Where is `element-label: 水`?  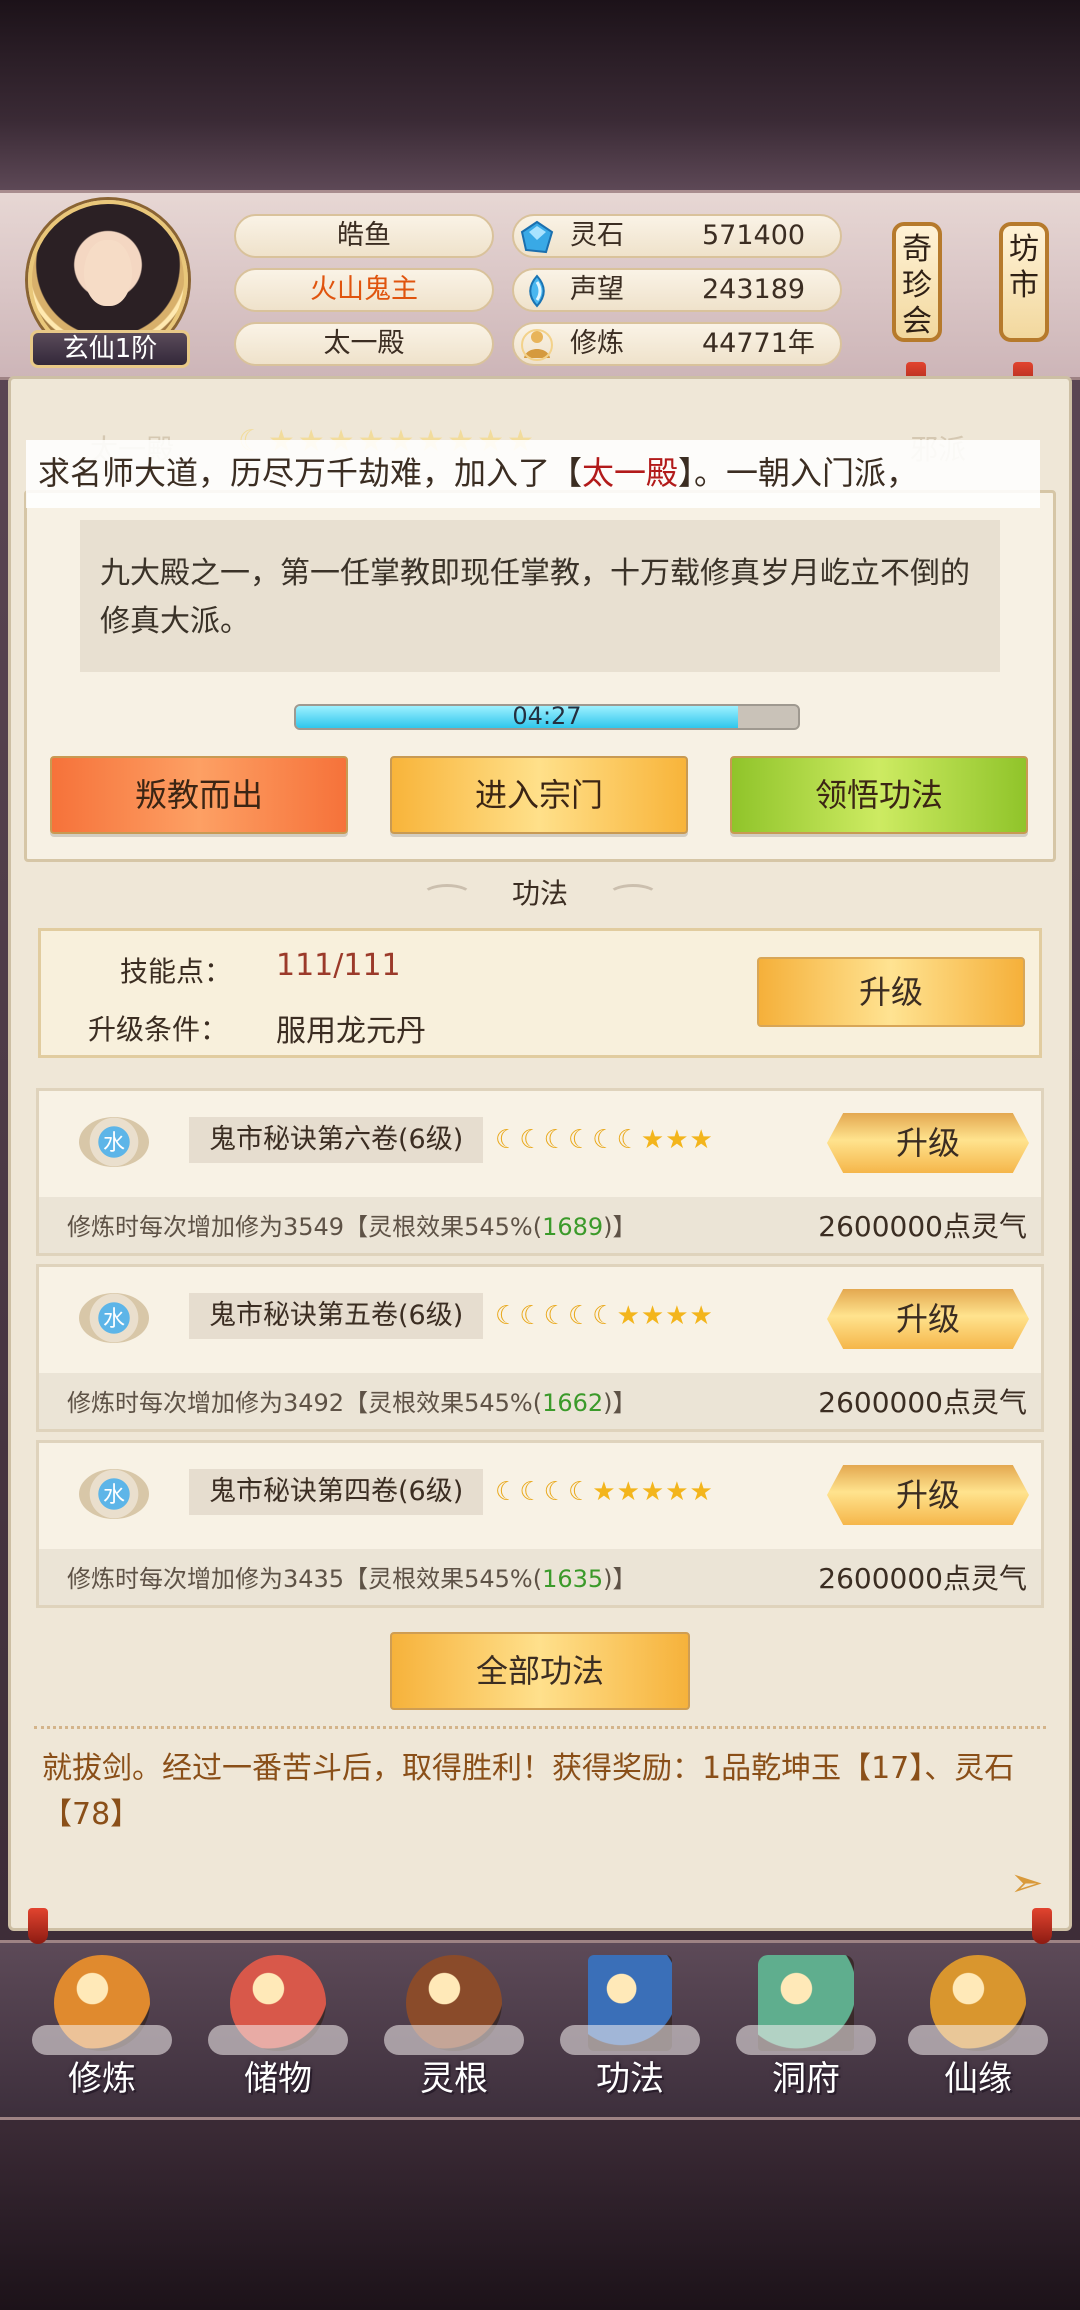 element-label: 水 is located at coordinates (113, 1319).